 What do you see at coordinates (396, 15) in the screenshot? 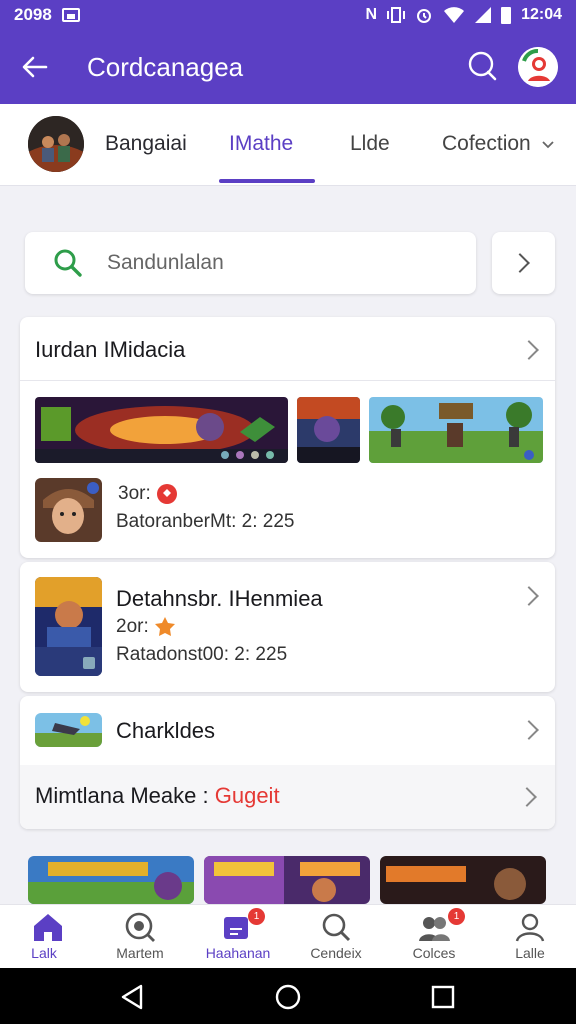
I see `vibrate-icon` at bounding box center [396, 15].